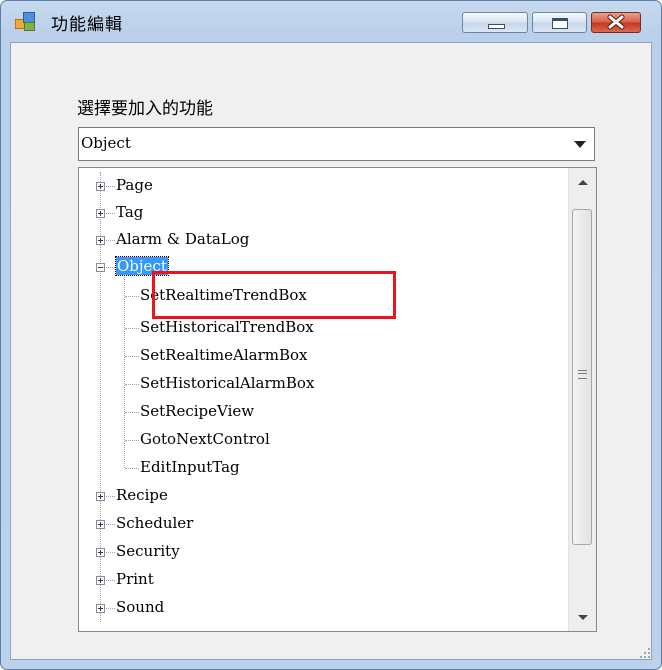 The height and width of the screenshot is (670, 662). I want to click on maximize-icon, so click(560, 23).